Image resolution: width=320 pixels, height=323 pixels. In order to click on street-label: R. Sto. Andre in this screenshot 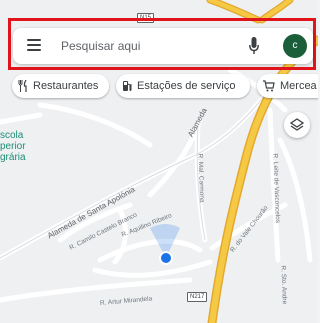, I will do `click(283, 285)`.